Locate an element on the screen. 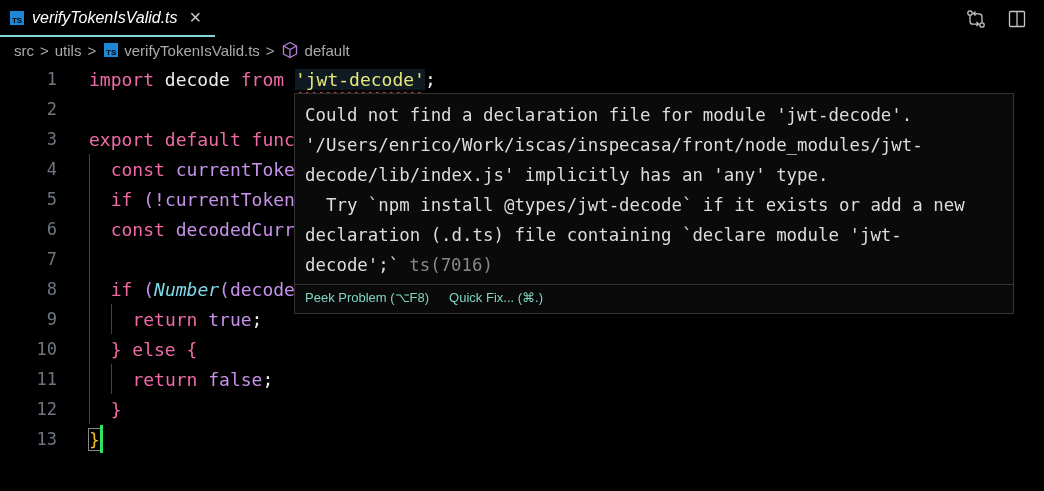 The width and height of the screenshot is (1044, 491). cube-icon is located at coordinates (289, 50).